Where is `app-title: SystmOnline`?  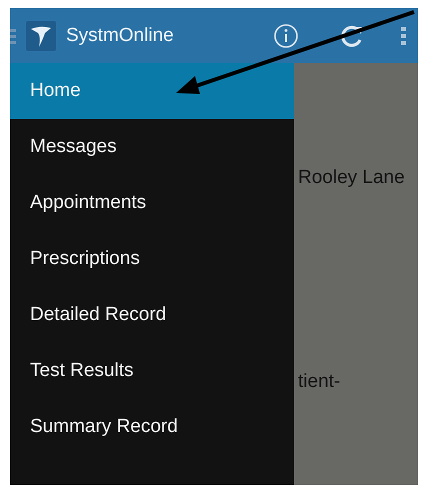
app-title: SystmOnline is located at coordinates (120, 35).